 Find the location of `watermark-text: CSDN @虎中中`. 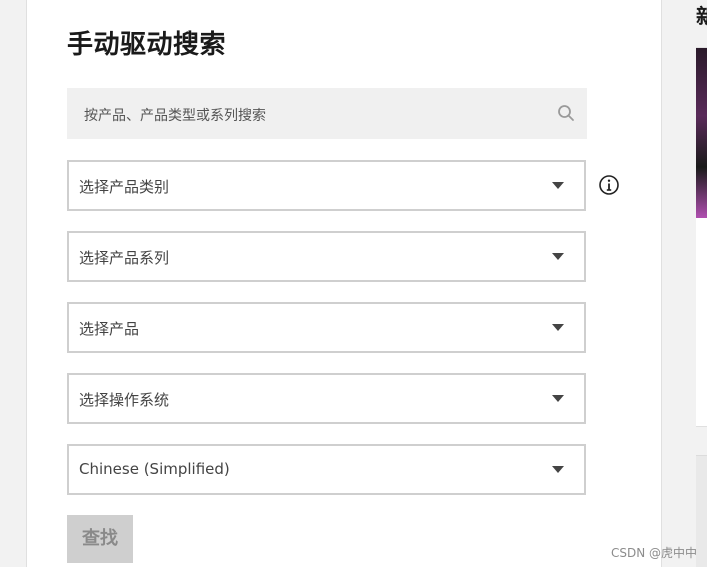

watermark-text: CSDN @虎中中 is located at coordinates (653, 553).